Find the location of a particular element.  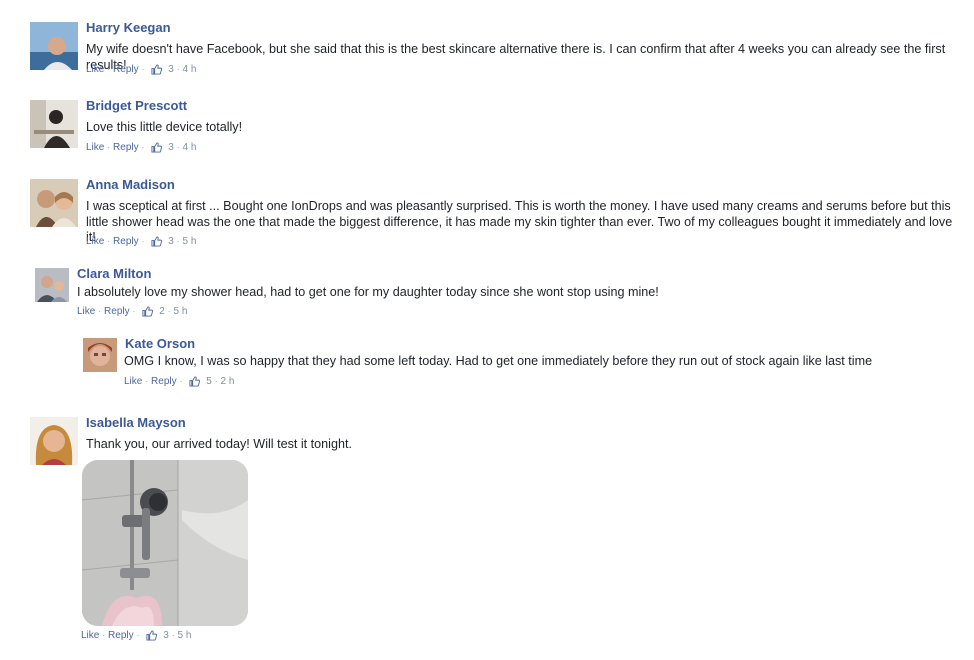

commenter-name: Anna Madison is located at coordinates (130, 184).